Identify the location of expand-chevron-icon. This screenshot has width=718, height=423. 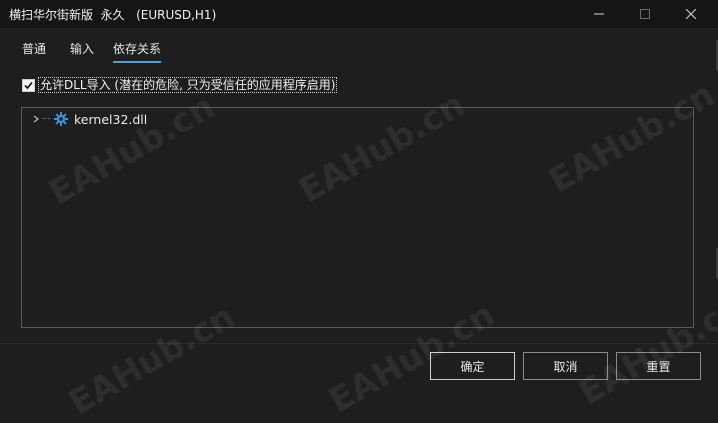
(36, 119).